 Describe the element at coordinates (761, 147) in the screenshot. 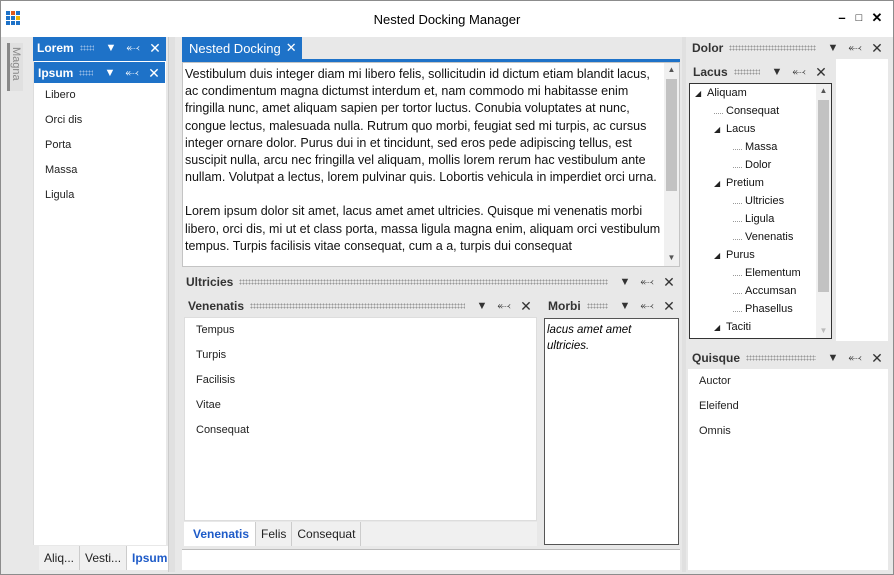

I see `tree-item: Massa` at that location.